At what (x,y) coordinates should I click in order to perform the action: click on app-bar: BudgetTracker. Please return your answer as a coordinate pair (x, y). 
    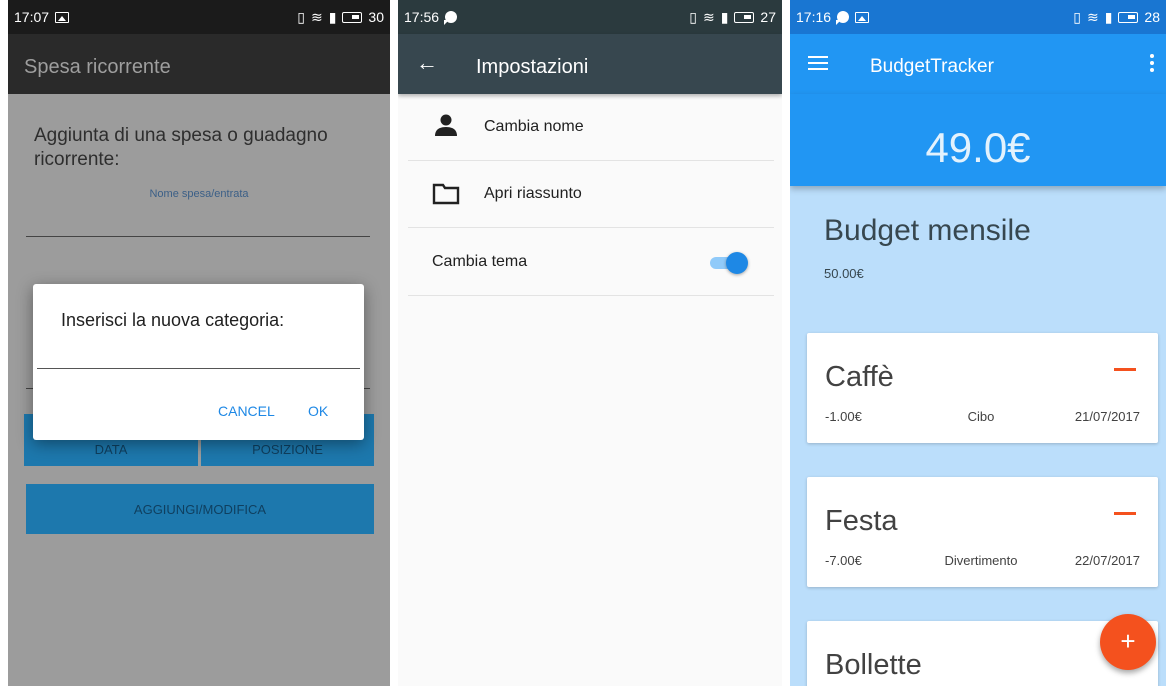
    Looking at the image, I should click on (978, 64).